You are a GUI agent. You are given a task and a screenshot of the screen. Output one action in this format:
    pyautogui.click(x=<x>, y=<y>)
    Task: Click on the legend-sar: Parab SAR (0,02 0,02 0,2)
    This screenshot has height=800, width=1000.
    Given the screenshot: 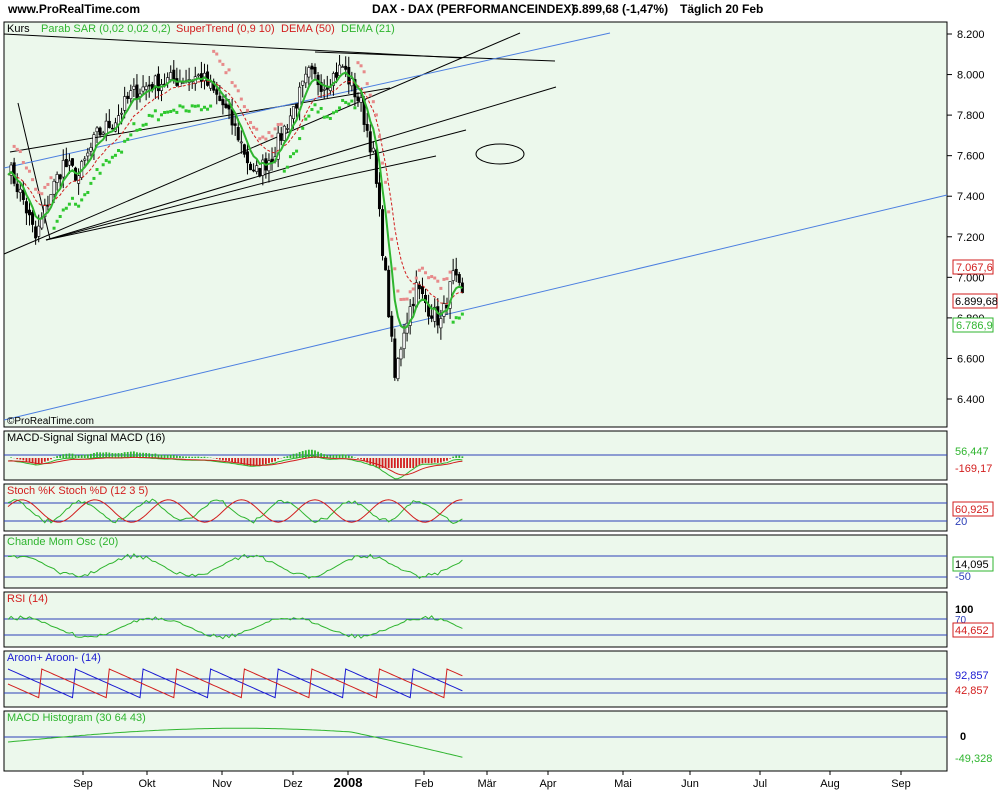 What is the action you would take?
    pyautogui.click(x=106, y=29)
    